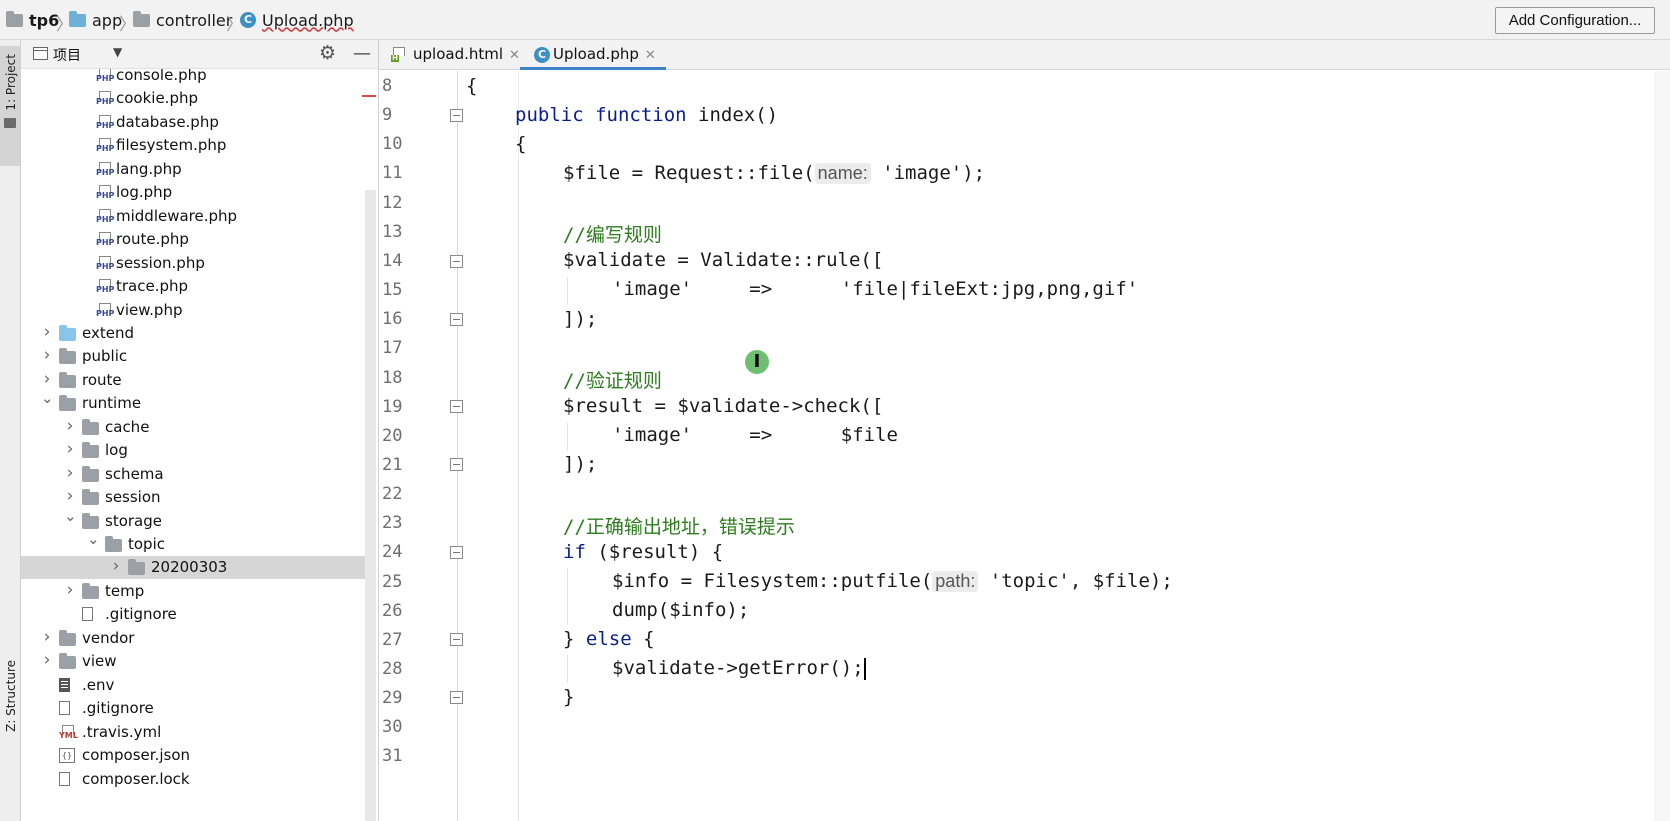  What do you see at coordinates (455, 55) in the screenshot?
I see `tab-upload-html: upload.html✕` at bounding box center [455, 55].